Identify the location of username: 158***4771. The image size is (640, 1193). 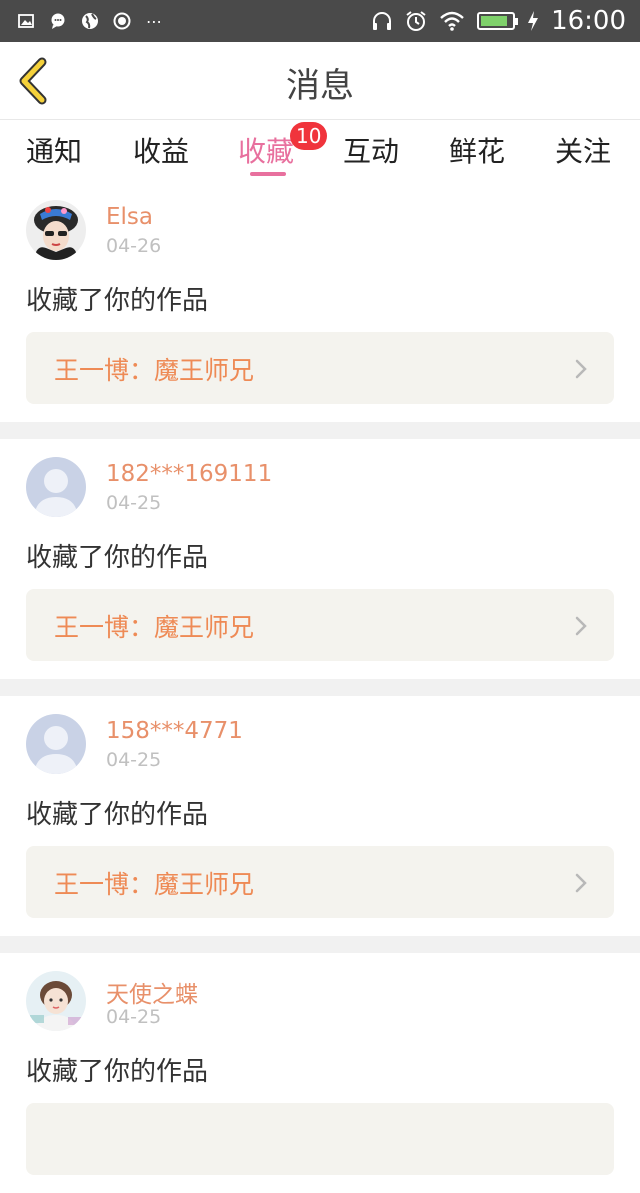
(174, 731).